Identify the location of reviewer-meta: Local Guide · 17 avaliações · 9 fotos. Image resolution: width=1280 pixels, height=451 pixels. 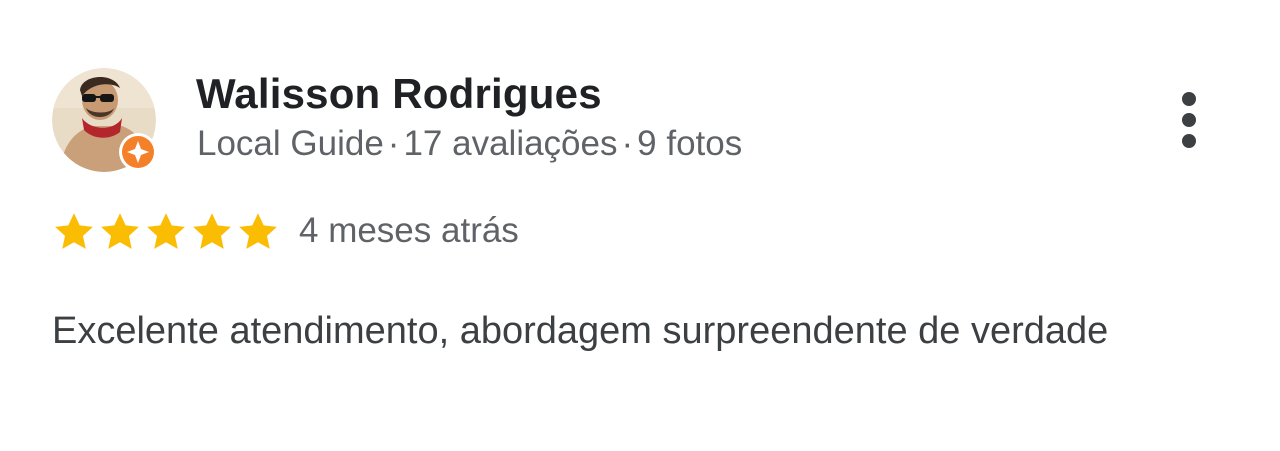
(469, 144).